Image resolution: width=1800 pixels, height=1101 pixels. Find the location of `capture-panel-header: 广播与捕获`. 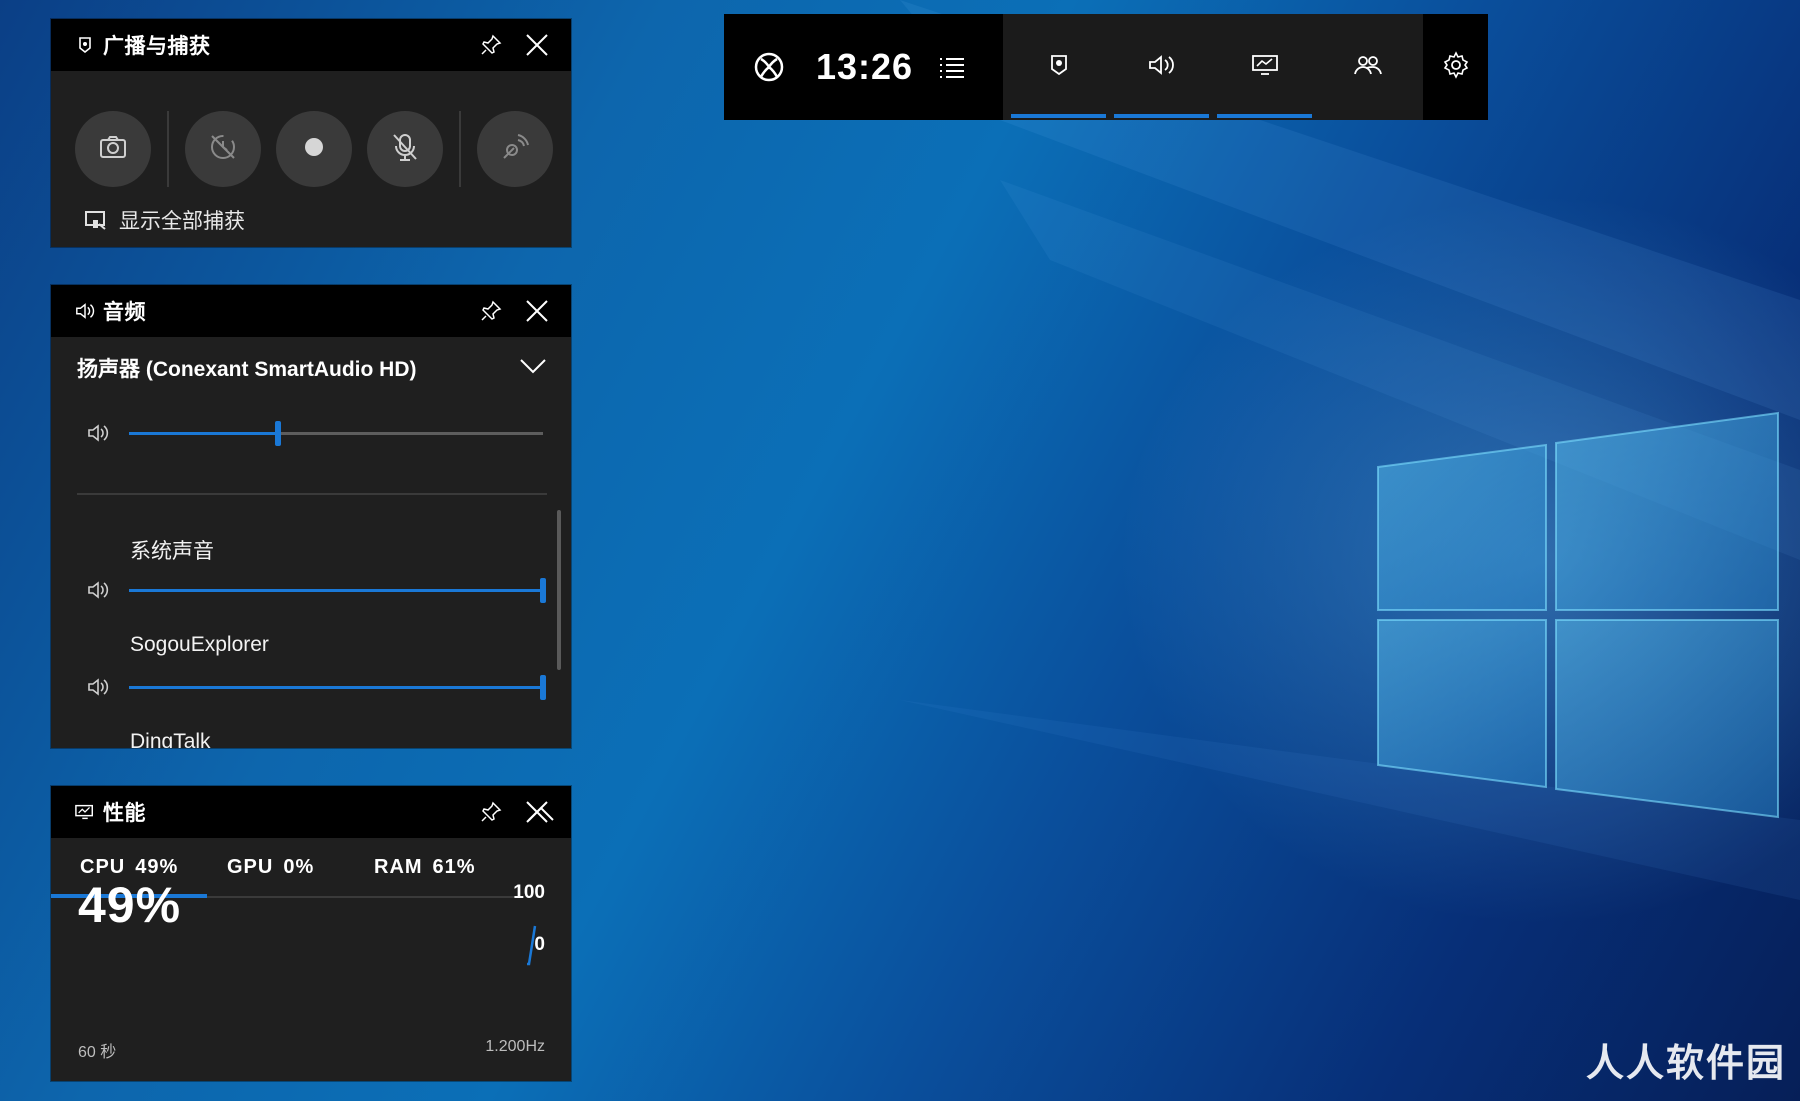

capture-panel-header: 广播与捕获 is located at coordinates (311, 45).